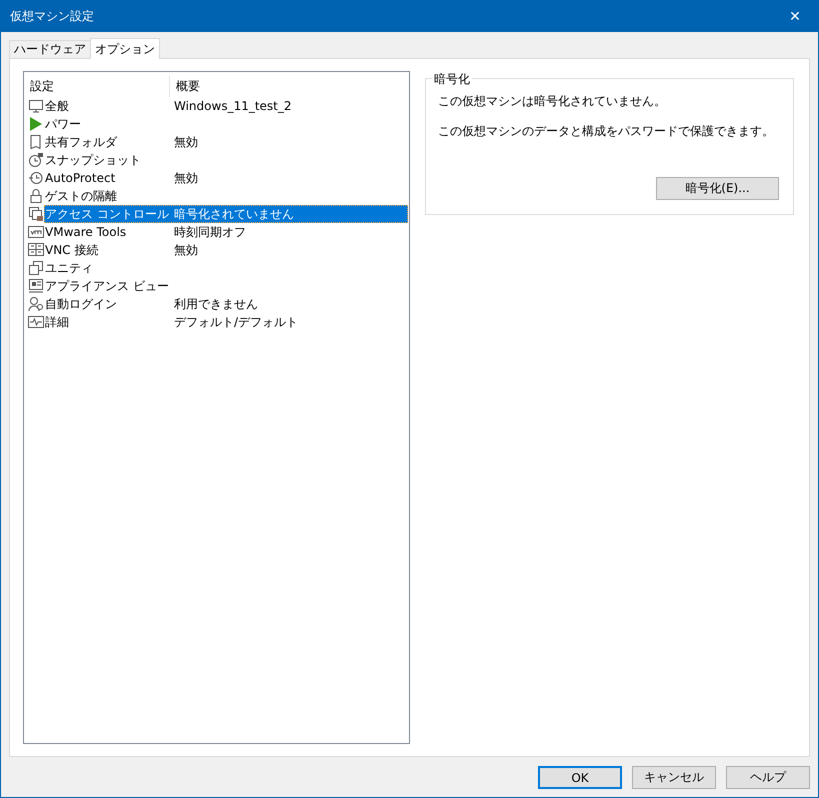 The width and height of the screenshot is (819, 798). What do you see at coordinates (226, 268) in the screenshot?
I see `list-row: ユニティ` at bounding box center [226, 268].